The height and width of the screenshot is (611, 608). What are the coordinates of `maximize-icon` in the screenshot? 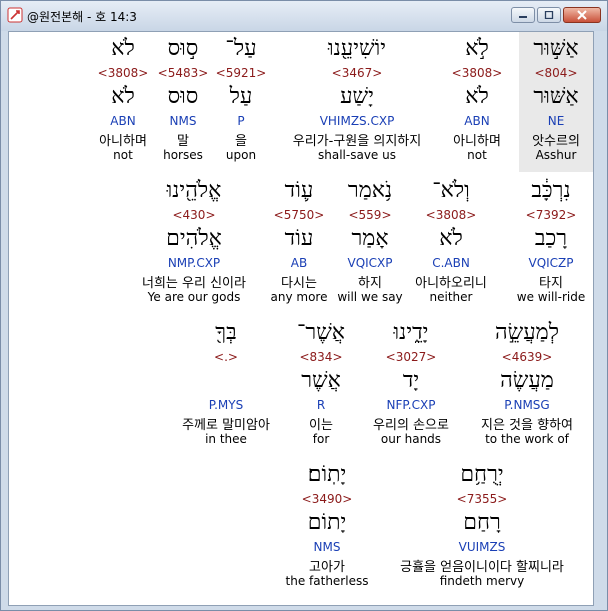 It's located at (549, 15).